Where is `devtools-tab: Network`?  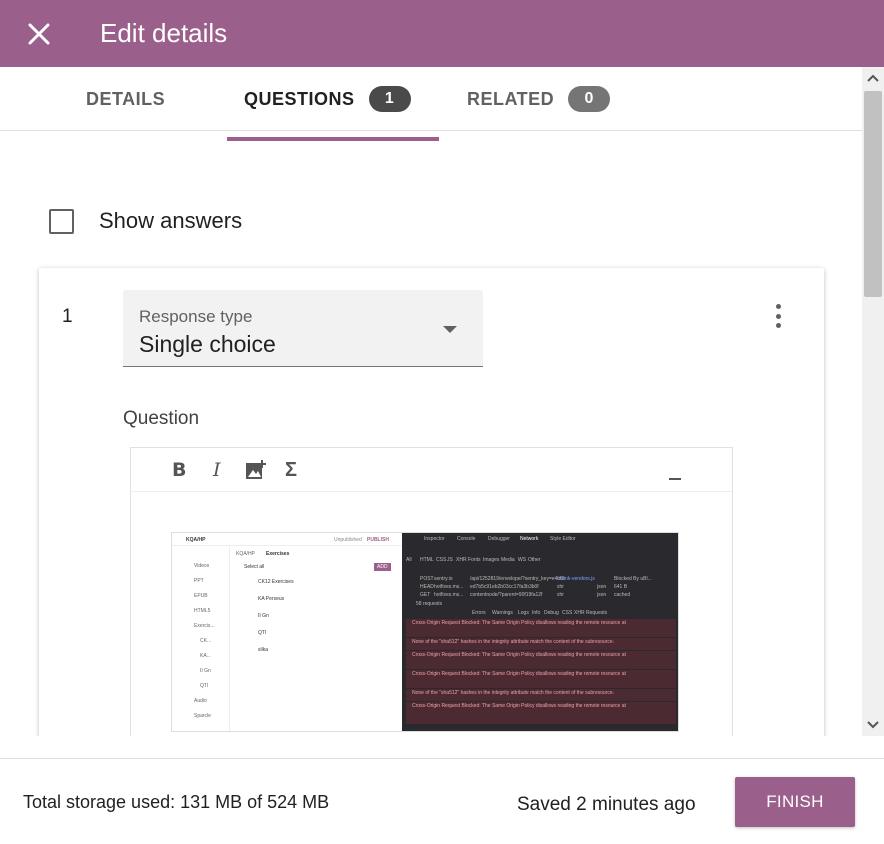 devtools-tab: Network is located at coordinates (529, 539).